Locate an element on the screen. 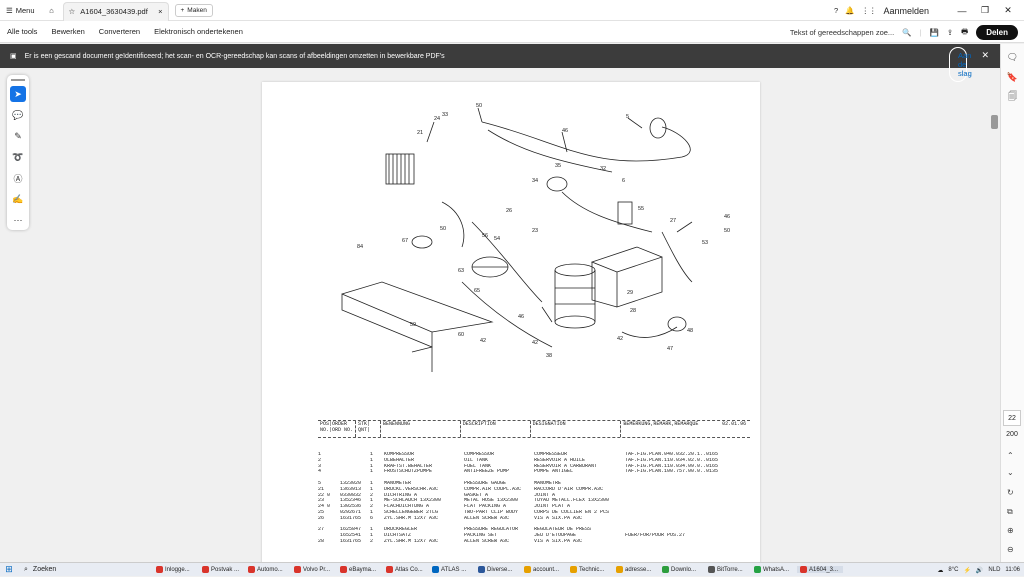 This screenshot has width=1024, height=577. menu-button: ☰ Menu is located at coordinates (20, 10).